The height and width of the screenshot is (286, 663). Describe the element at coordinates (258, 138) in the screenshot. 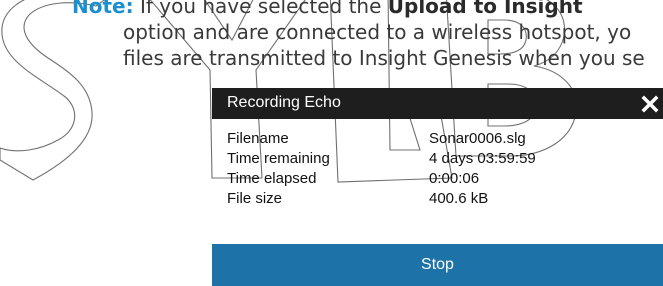

I see `filename-label: Filename` at that location.